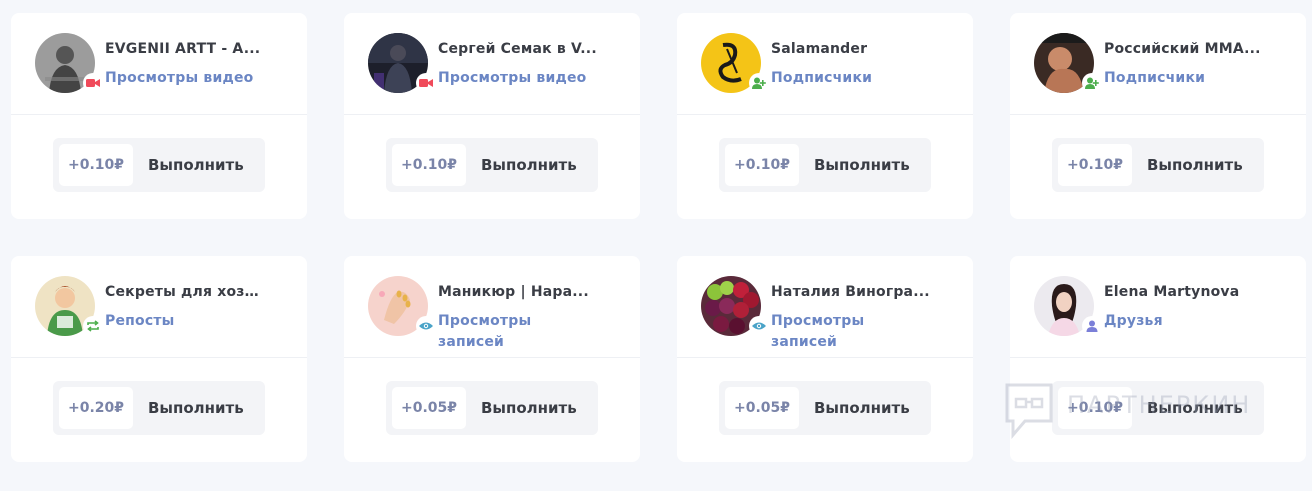 This screenshot has width=1312, height=491. I want to click on task-card-header: Российский MMA... Подписчики, so click(1158, 64).